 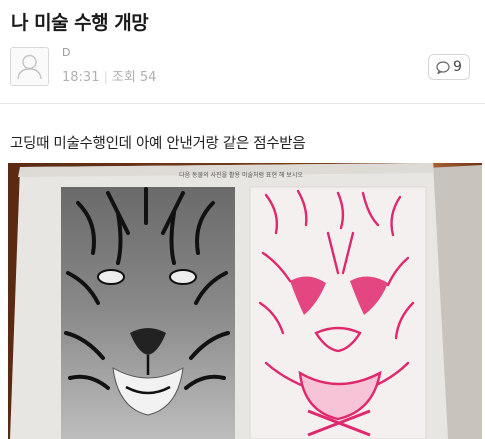 I want to click on post-title: 나 미술 수행 개망, so click(x=80, y=23).